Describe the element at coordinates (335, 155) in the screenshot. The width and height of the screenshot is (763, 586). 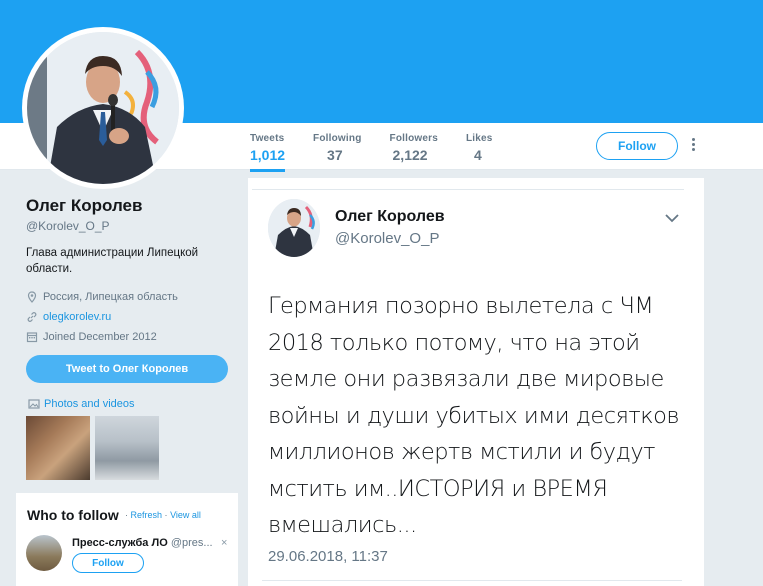
I see `stat-value: 37` at that location.